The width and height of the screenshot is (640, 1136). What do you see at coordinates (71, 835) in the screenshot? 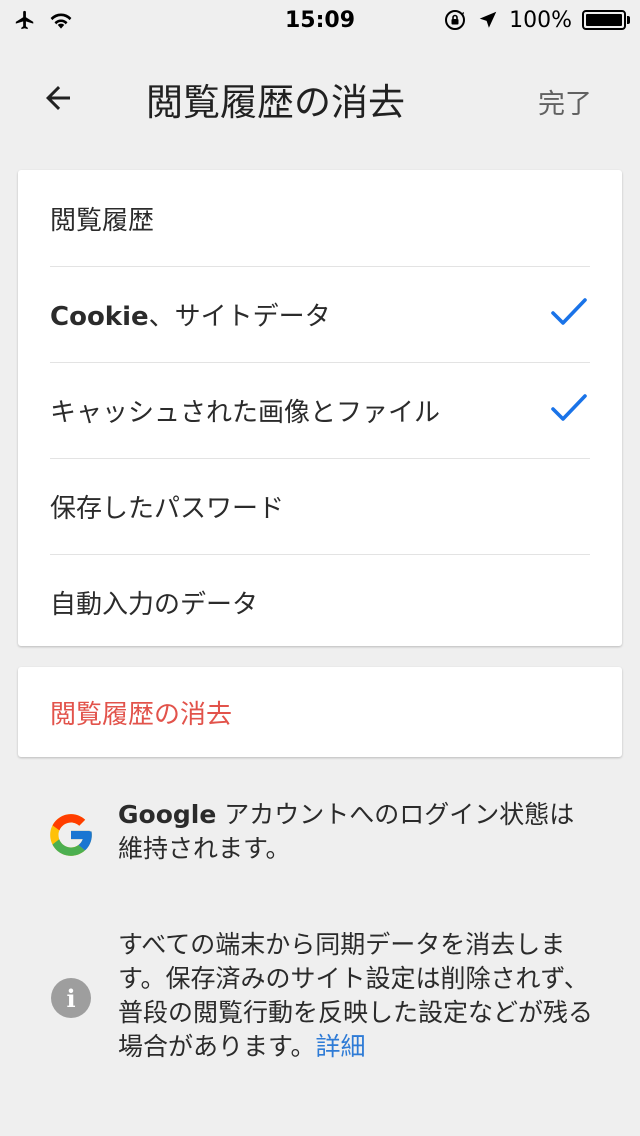
I see `google-g-icon` at bounding box center [71, 835].